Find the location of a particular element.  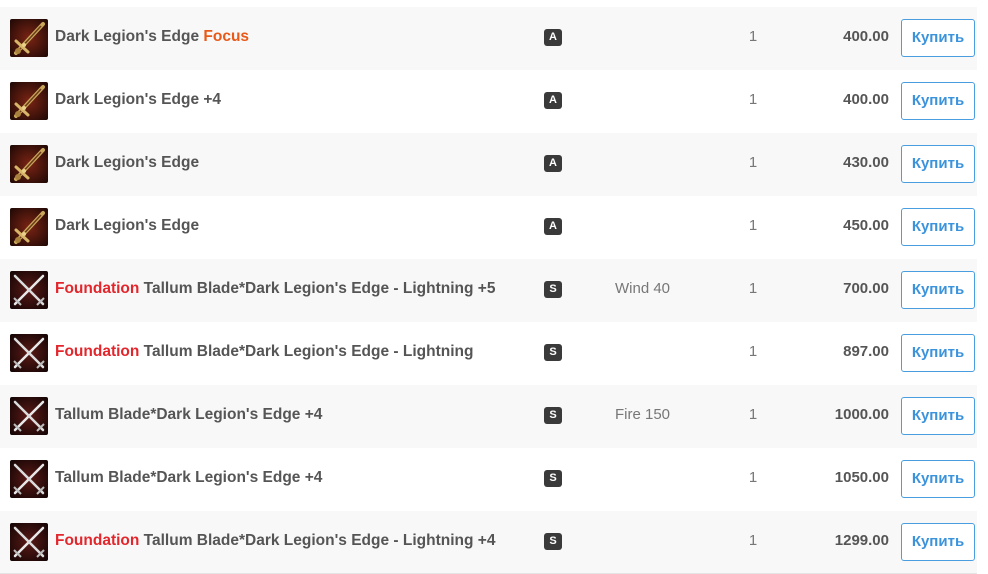

item-attribute: Wind 40 is located at coordinates (642, 288).